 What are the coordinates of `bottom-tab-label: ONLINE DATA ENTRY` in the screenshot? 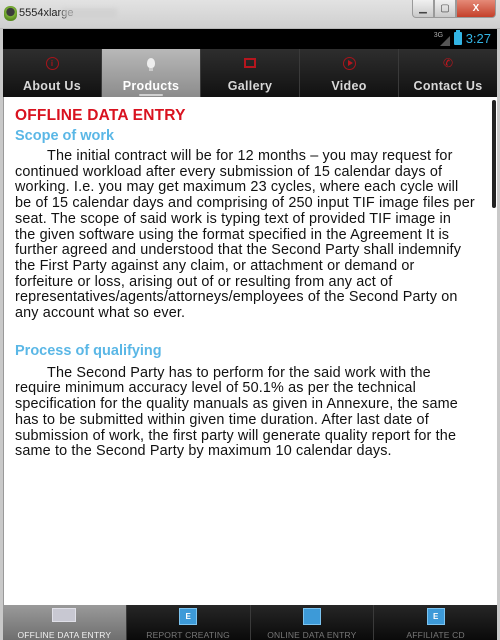 It's located at (312, 635).